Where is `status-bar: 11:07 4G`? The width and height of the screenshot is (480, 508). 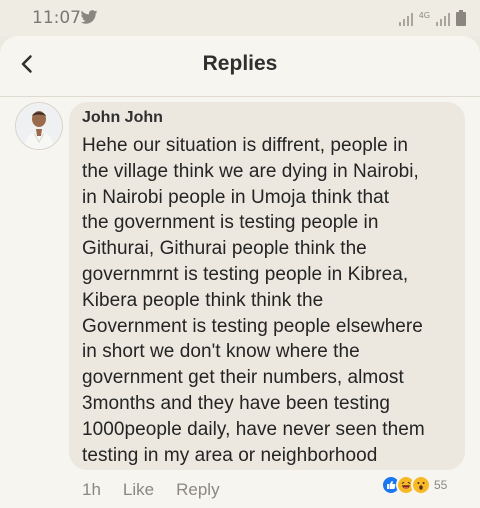 status-bar: 11:07 4G is located at coordinates (240, 18).